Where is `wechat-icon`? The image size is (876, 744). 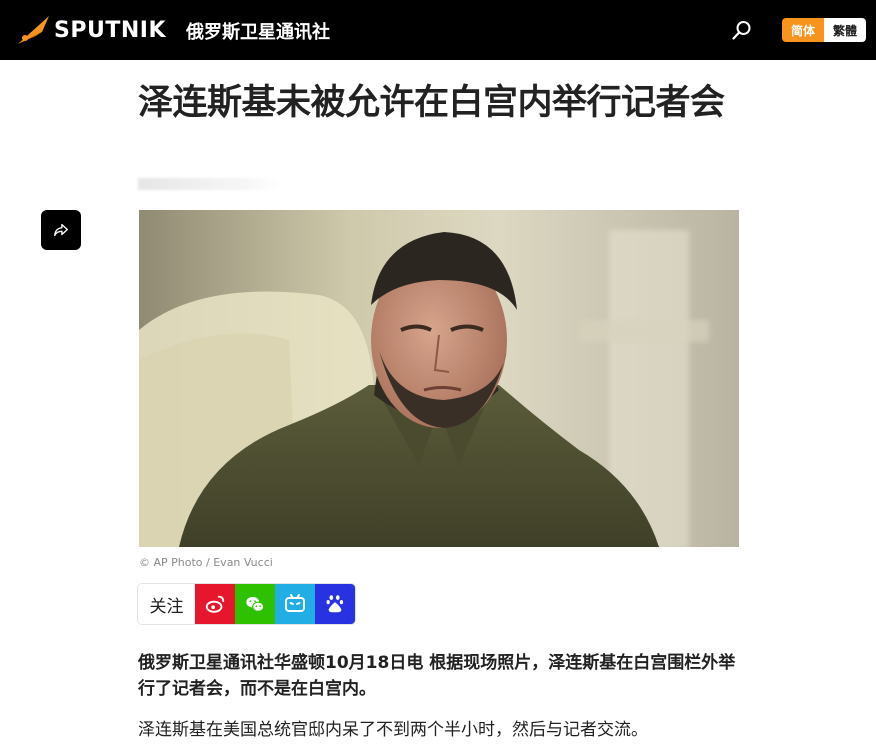
wechat-icon is located at coordinates (255, 604).